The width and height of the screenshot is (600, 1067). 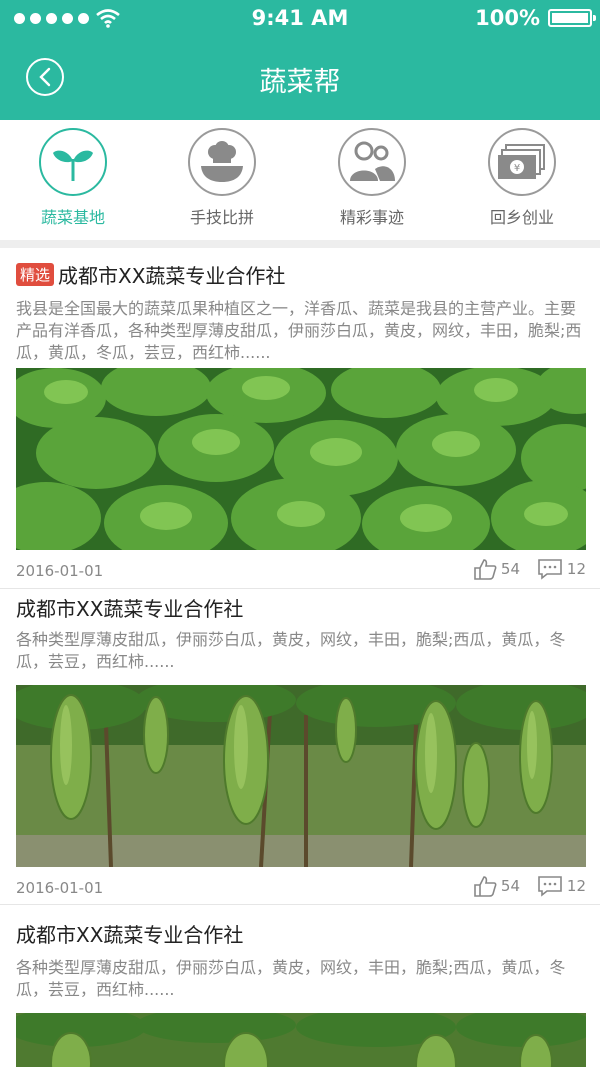 I want to click on battery-icon, so click(x=572, y=18).